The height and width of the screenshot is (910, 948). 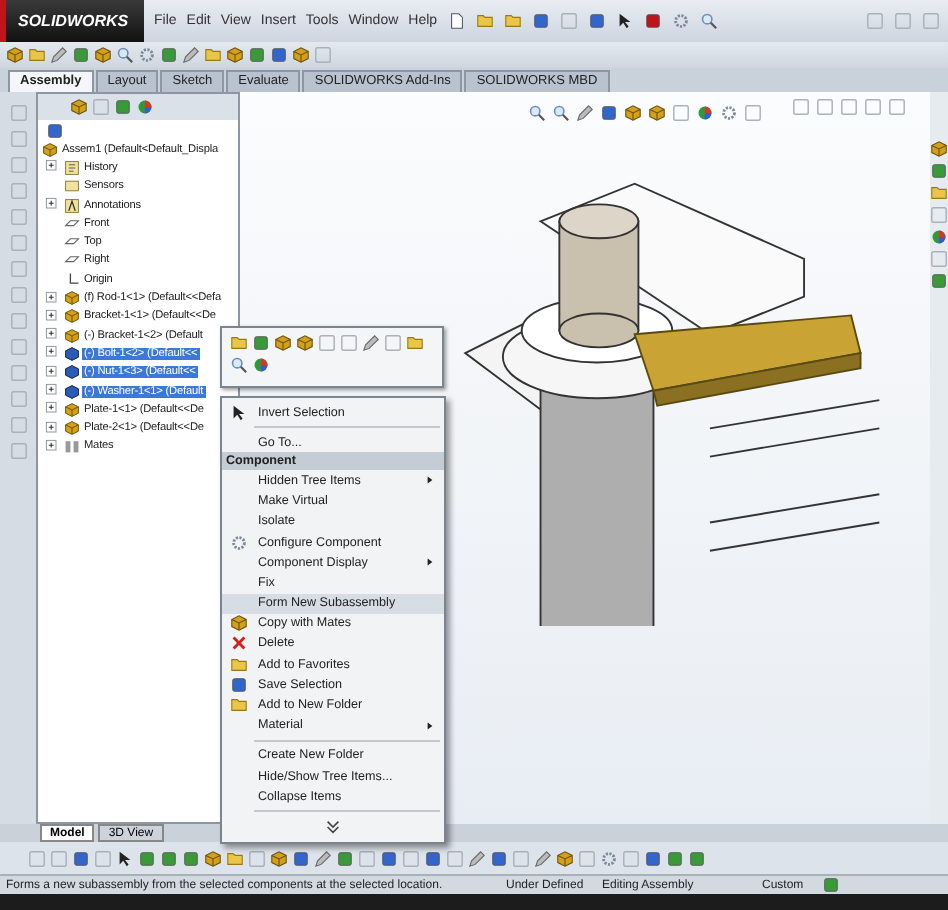 I want to click on app-logo: SOLIDWORKS, so click(x=72, y=21).